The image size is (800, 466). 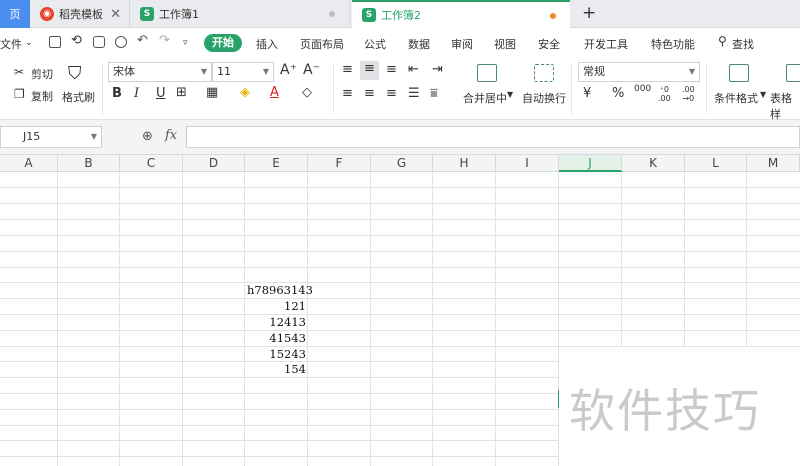 I want to click on increase-font-icon: A⁺, so click(x=288, y=70).